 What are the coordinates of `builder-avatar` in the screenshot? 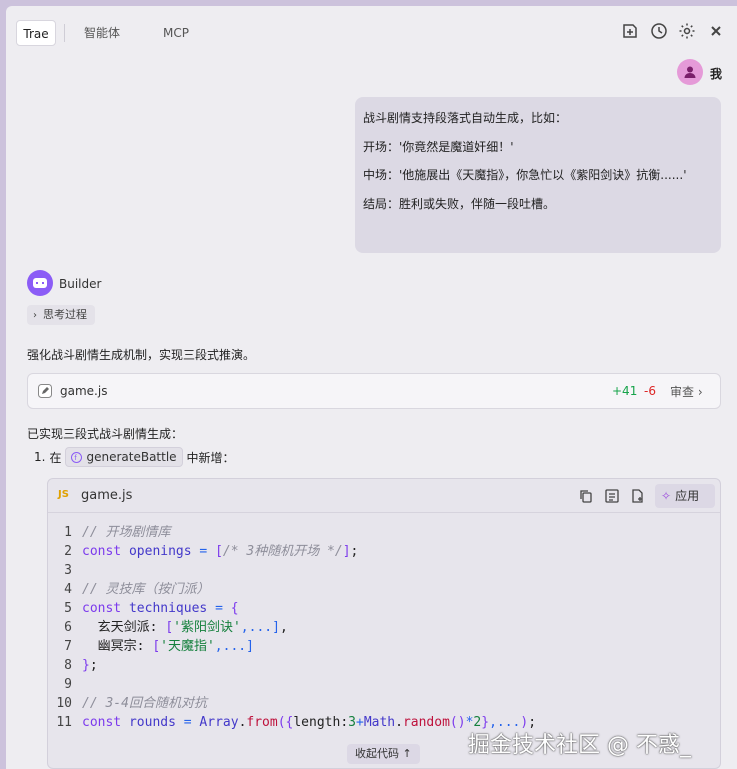 It's located at (40, 283).